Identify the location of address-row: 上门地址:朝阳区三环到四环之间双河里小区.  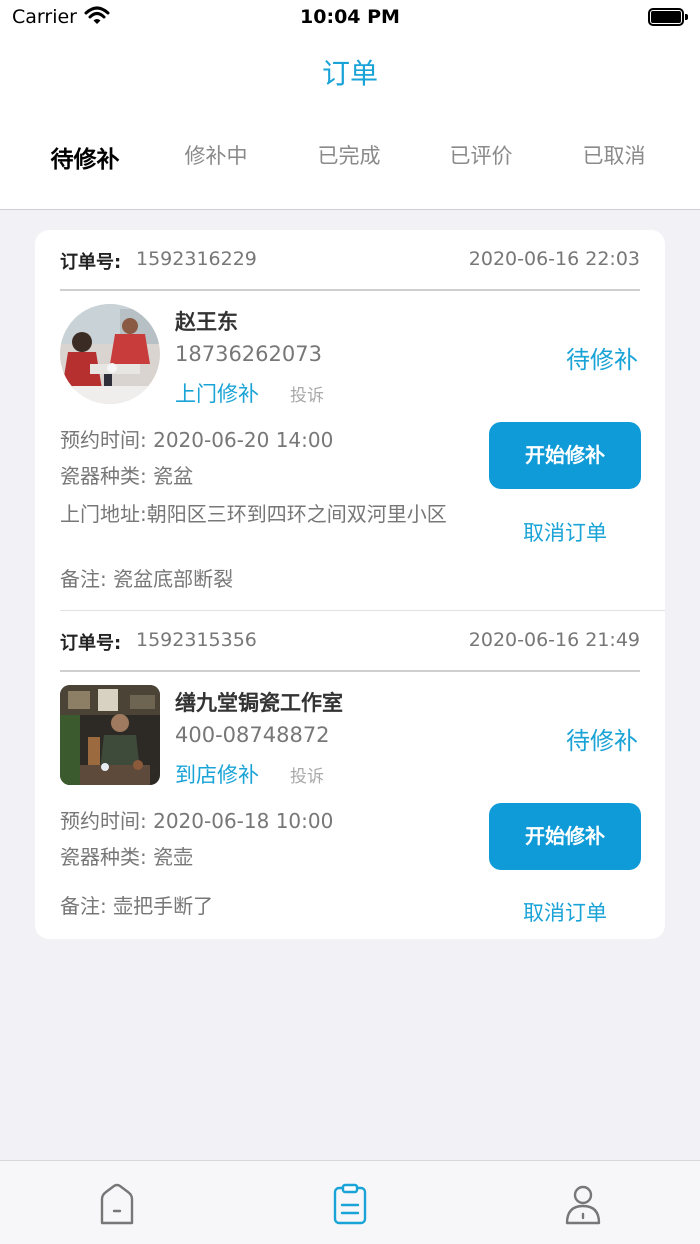
(260, 514).